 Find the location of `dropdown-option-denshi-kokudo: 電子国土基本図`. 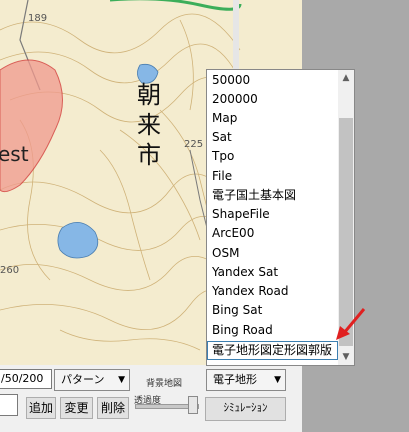

dropdown-option-denshi-kokudo: 電子国土基本図 is located at coordinates (272, 195).